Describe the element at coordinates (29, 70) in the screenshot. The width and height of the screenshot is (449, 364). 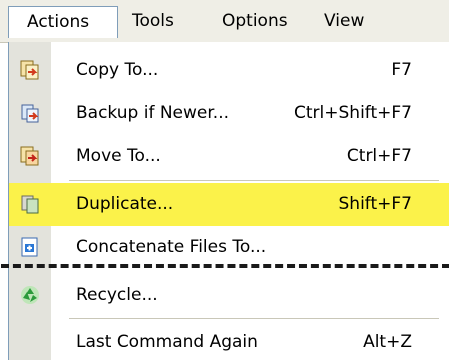
I see `copy-file-icon` at that location.